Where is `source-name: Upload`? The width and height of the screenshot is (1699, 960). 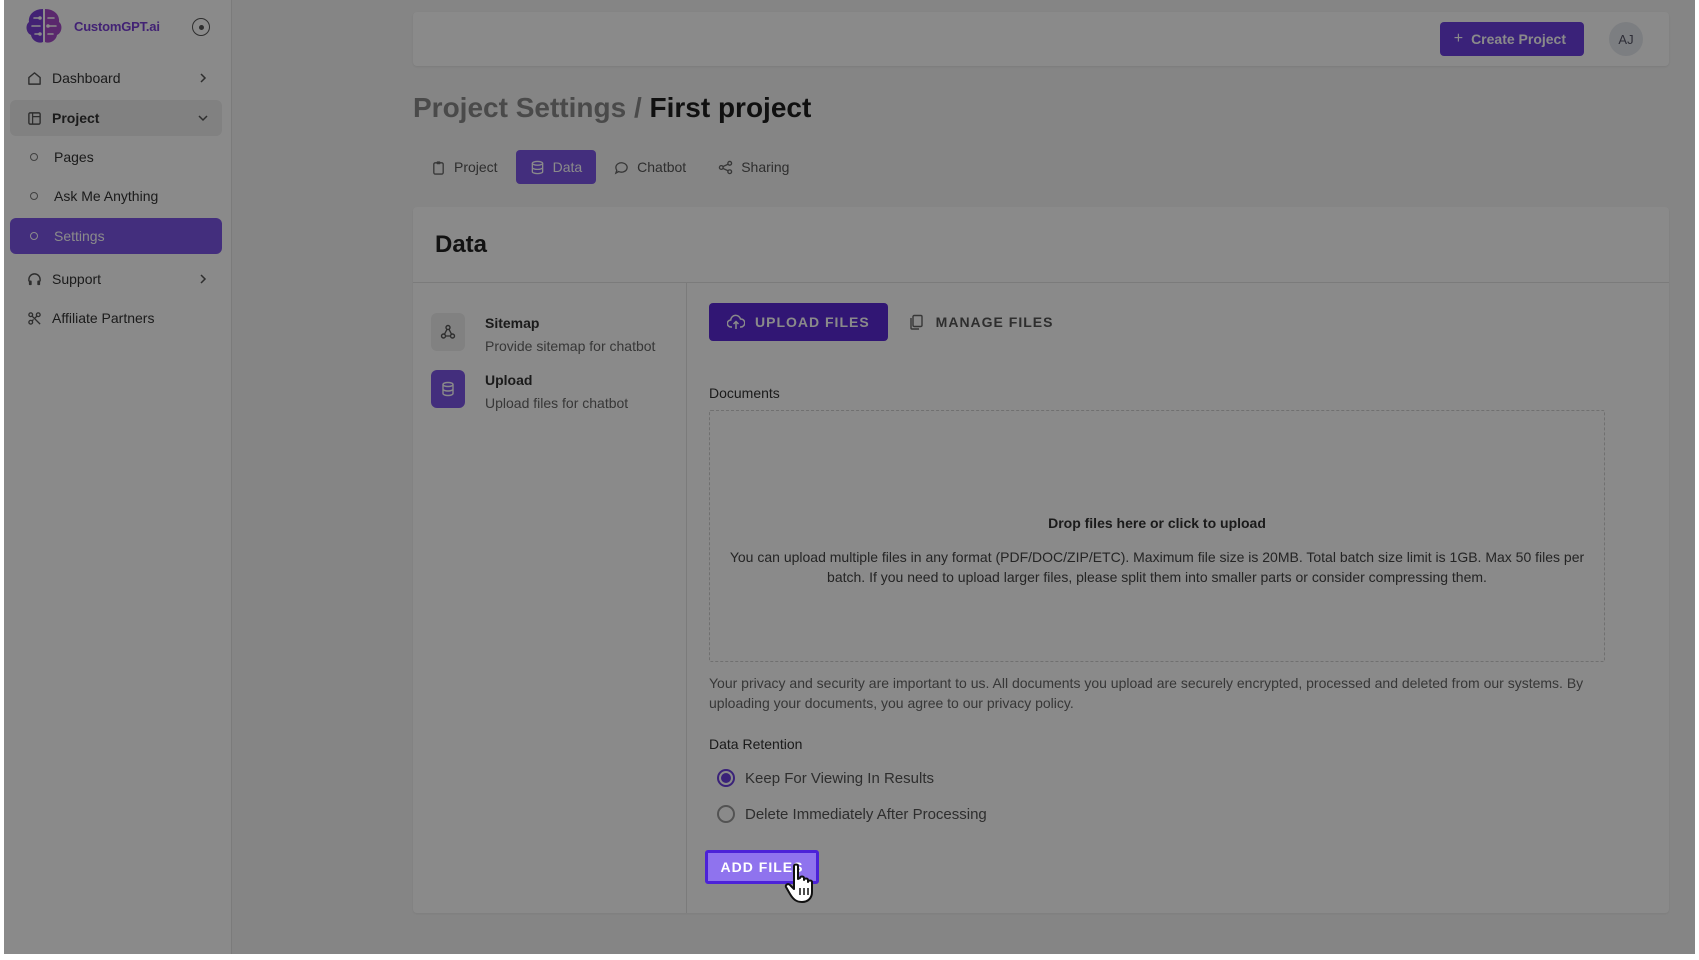 source-name: Upload is located at coordinates (509, 380).